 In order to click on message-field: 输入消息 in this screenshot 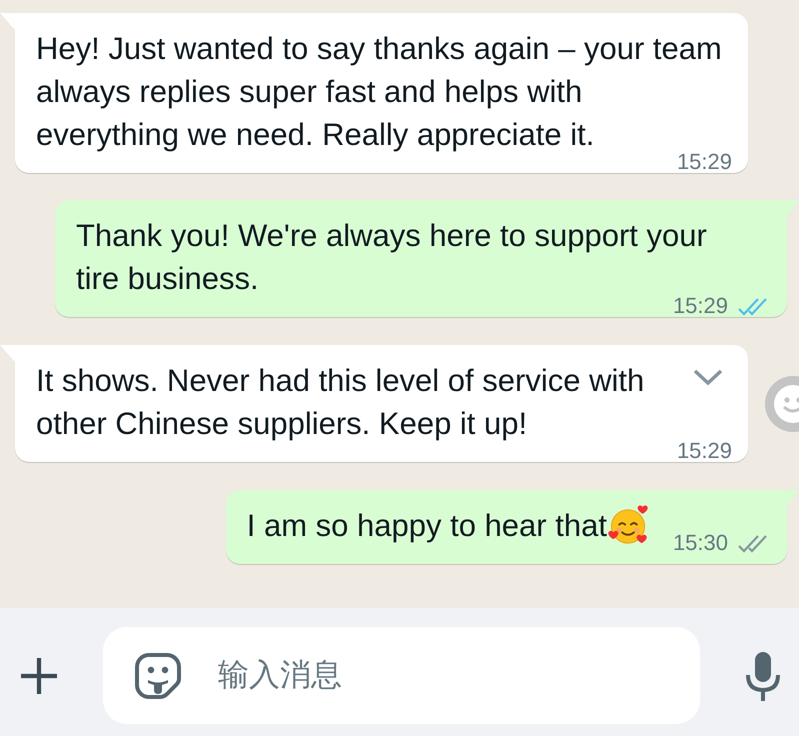, I will do `click(401, 675)`.